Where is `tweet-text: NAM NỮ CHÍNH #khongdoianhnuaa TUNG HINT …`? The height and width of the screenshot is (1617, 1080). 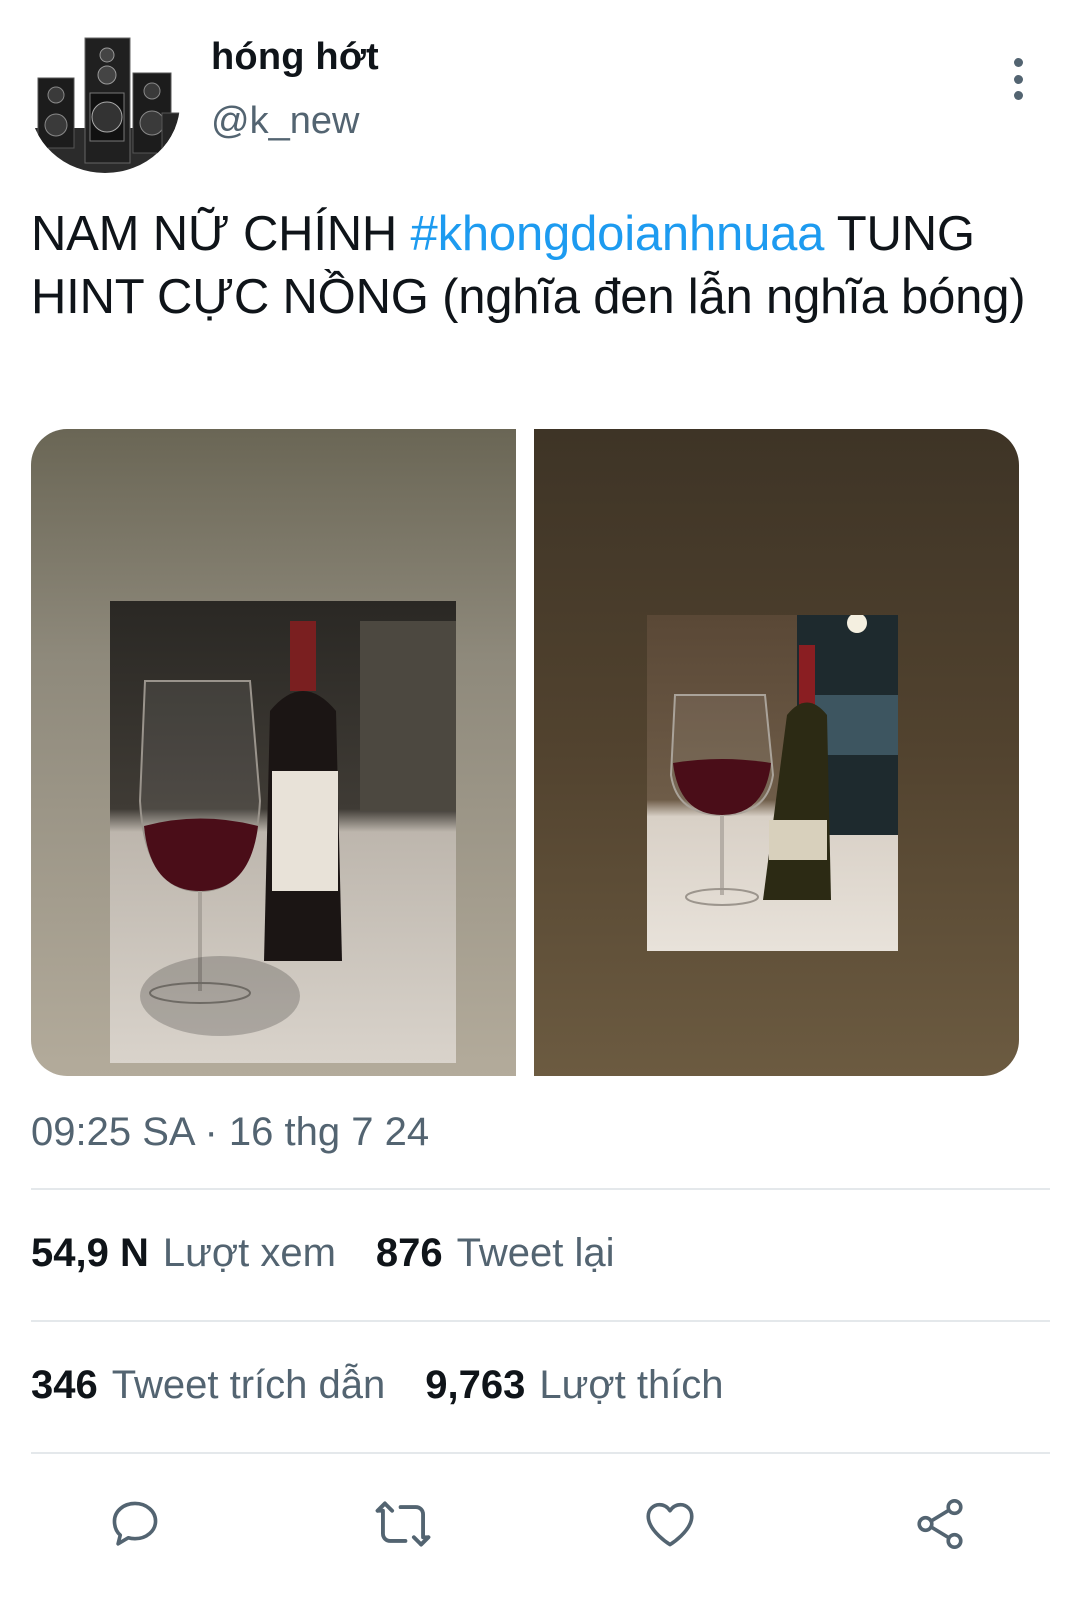
tweet-text: NAM NỮ CHÍNH #khongdoianhnuaa TUNG HINT … is located at coordinates (546, 266).